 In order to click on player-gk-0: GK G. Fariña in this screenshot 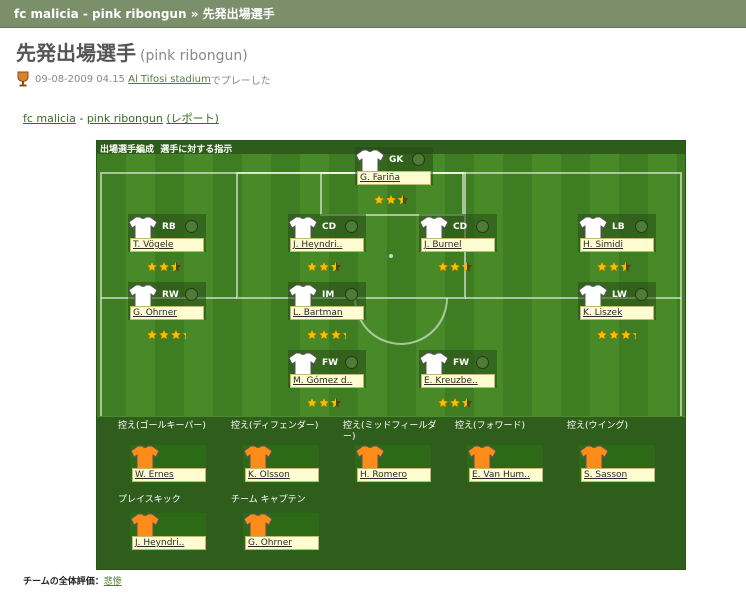, I will do `click(394, 178)`.